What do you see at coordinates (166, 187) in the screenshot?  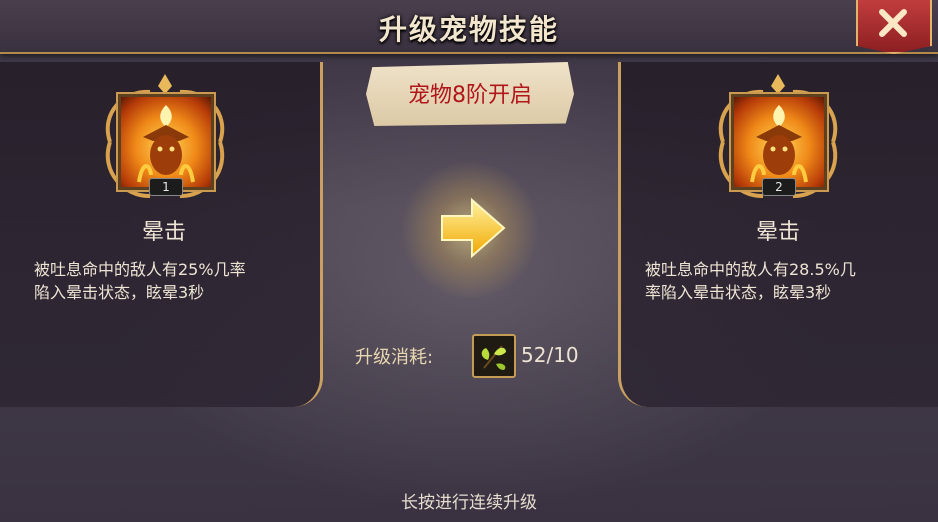 I see `current-skill-level-badge: 1` at bounding box center [166, 187].